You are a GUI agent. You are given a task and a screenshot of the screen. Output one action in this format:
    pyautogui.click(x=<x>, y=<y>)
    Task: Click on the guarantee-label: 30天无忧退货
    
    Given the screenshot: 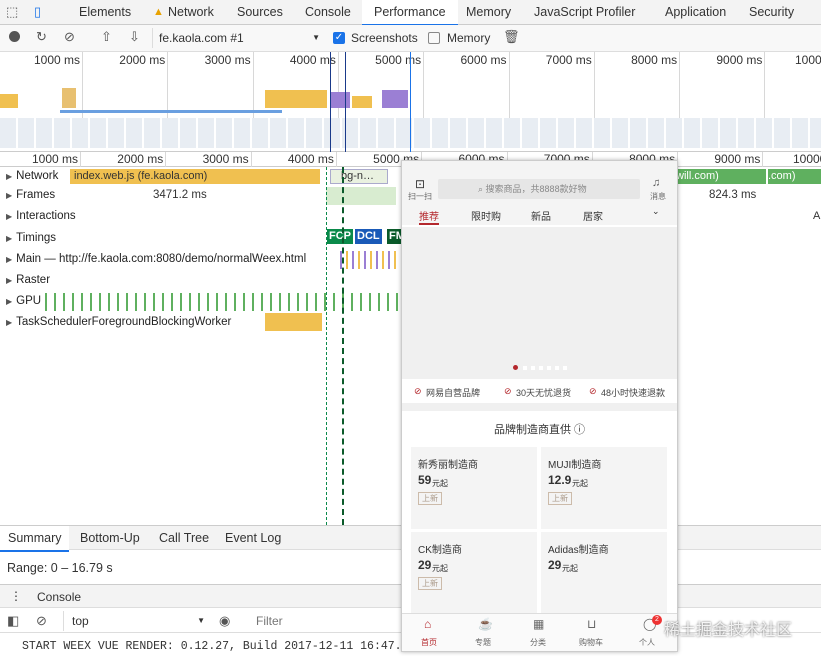 What is the action you would take?
    pyautogui.click(x=544, y=393)
    